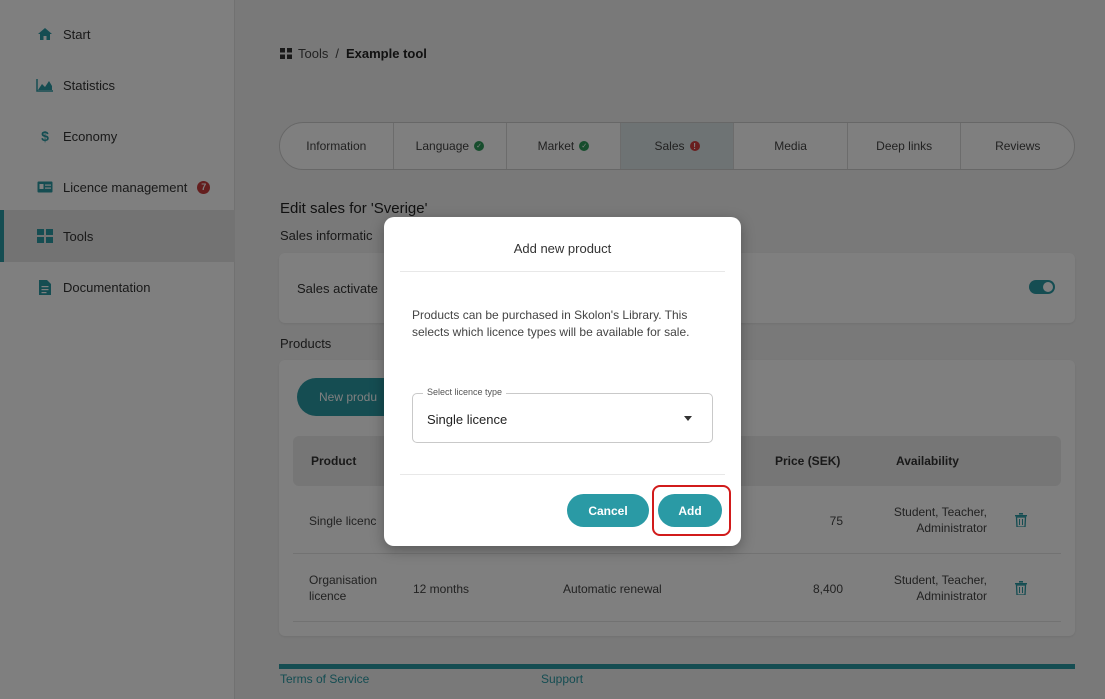 The width and height of the screenshot is (1105, 699). I want to click on highlight-box, so click(691, 510).